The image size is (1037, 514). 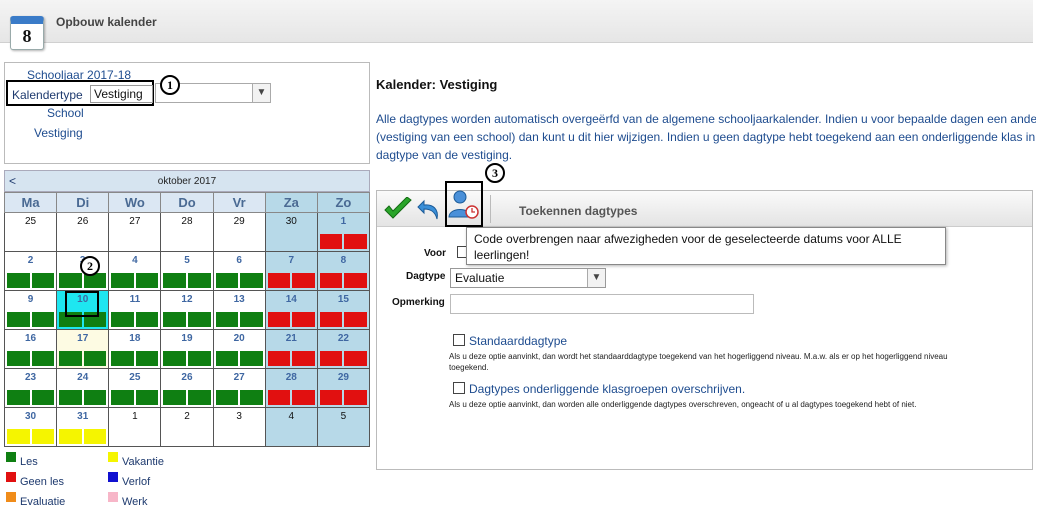 I want to click on day-number: 17, so click(x=83, y=338).